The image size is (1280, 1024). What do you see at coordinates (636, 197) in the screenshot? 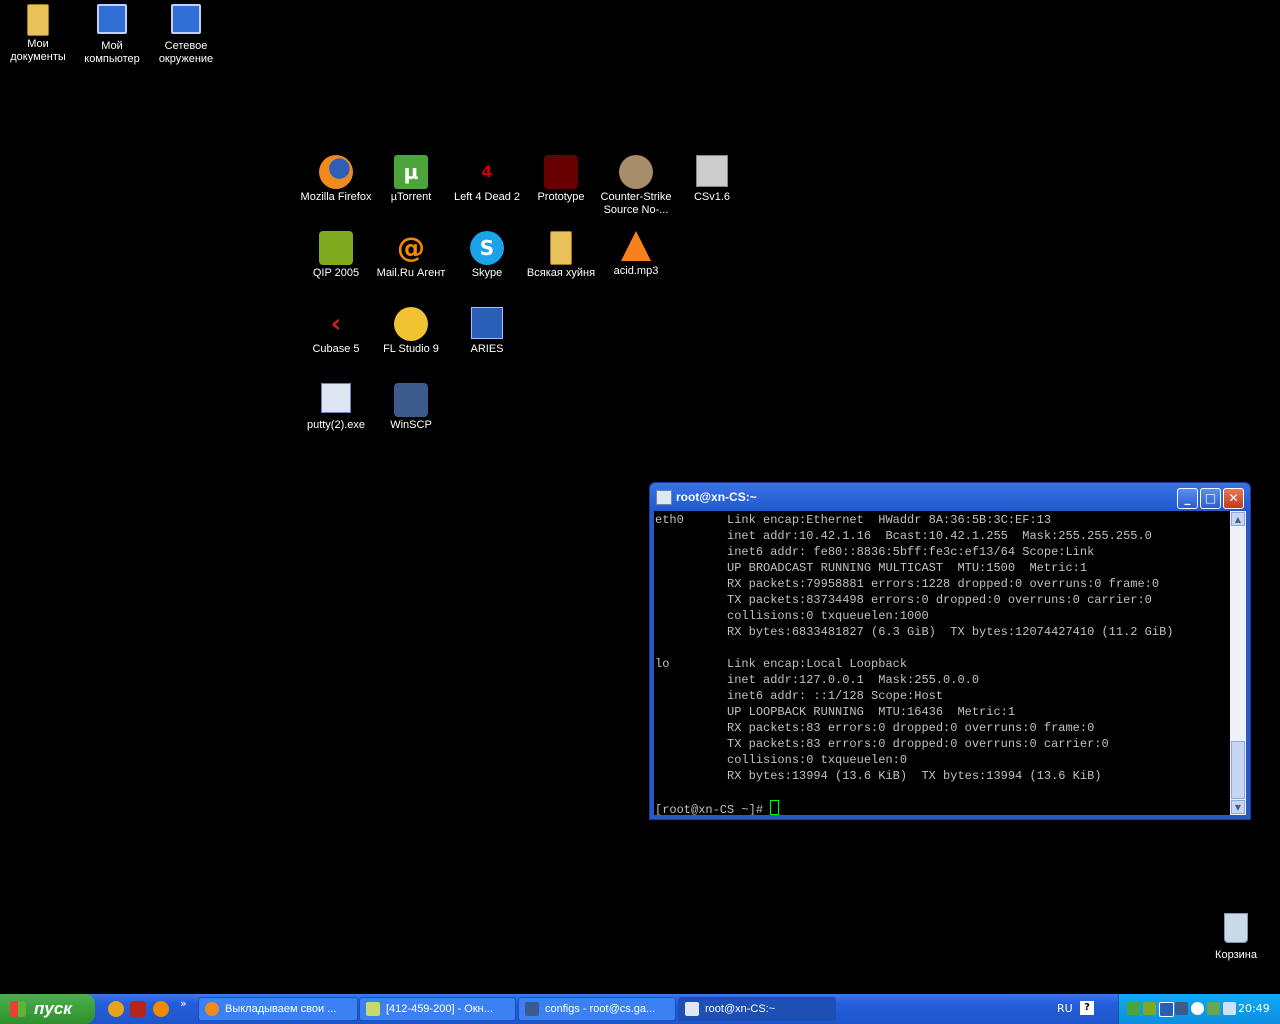
I see `icon-label: Counter-Strike` at bounding box center [636, 197].